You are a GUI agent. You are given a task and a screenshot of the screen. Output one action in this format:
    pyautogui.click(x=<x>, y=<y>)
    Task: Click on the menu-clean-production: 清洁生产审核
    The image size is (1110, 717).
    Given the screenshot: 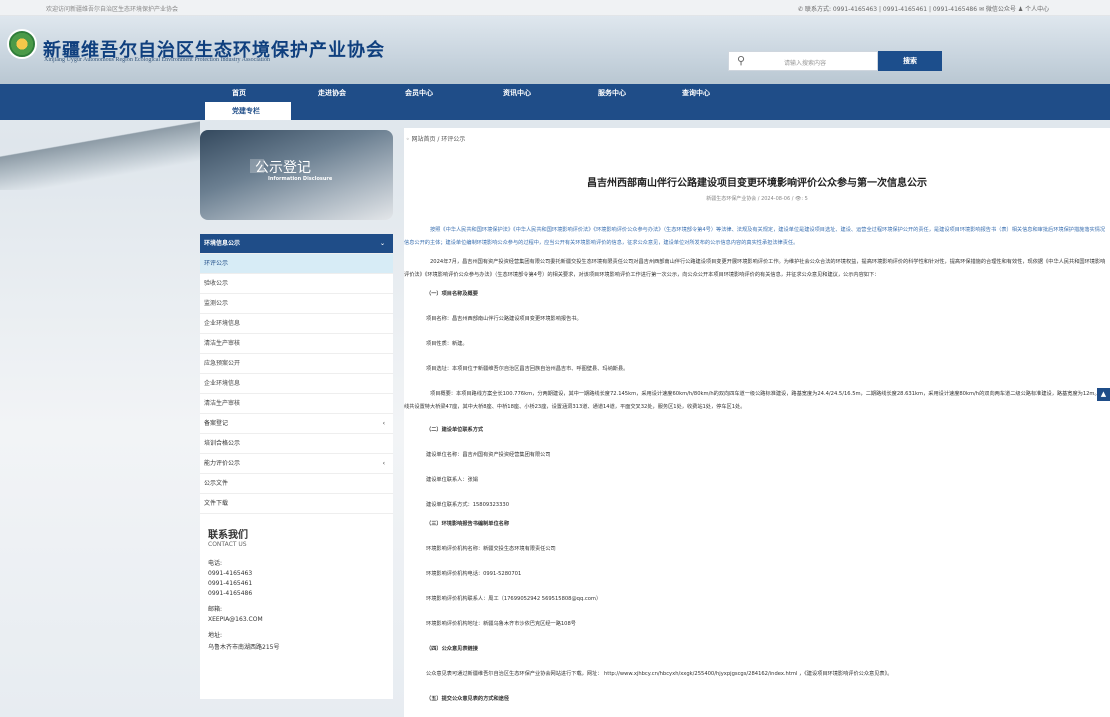 What is the action you would take?
    pyautogui.click(x=296, y=344)
    